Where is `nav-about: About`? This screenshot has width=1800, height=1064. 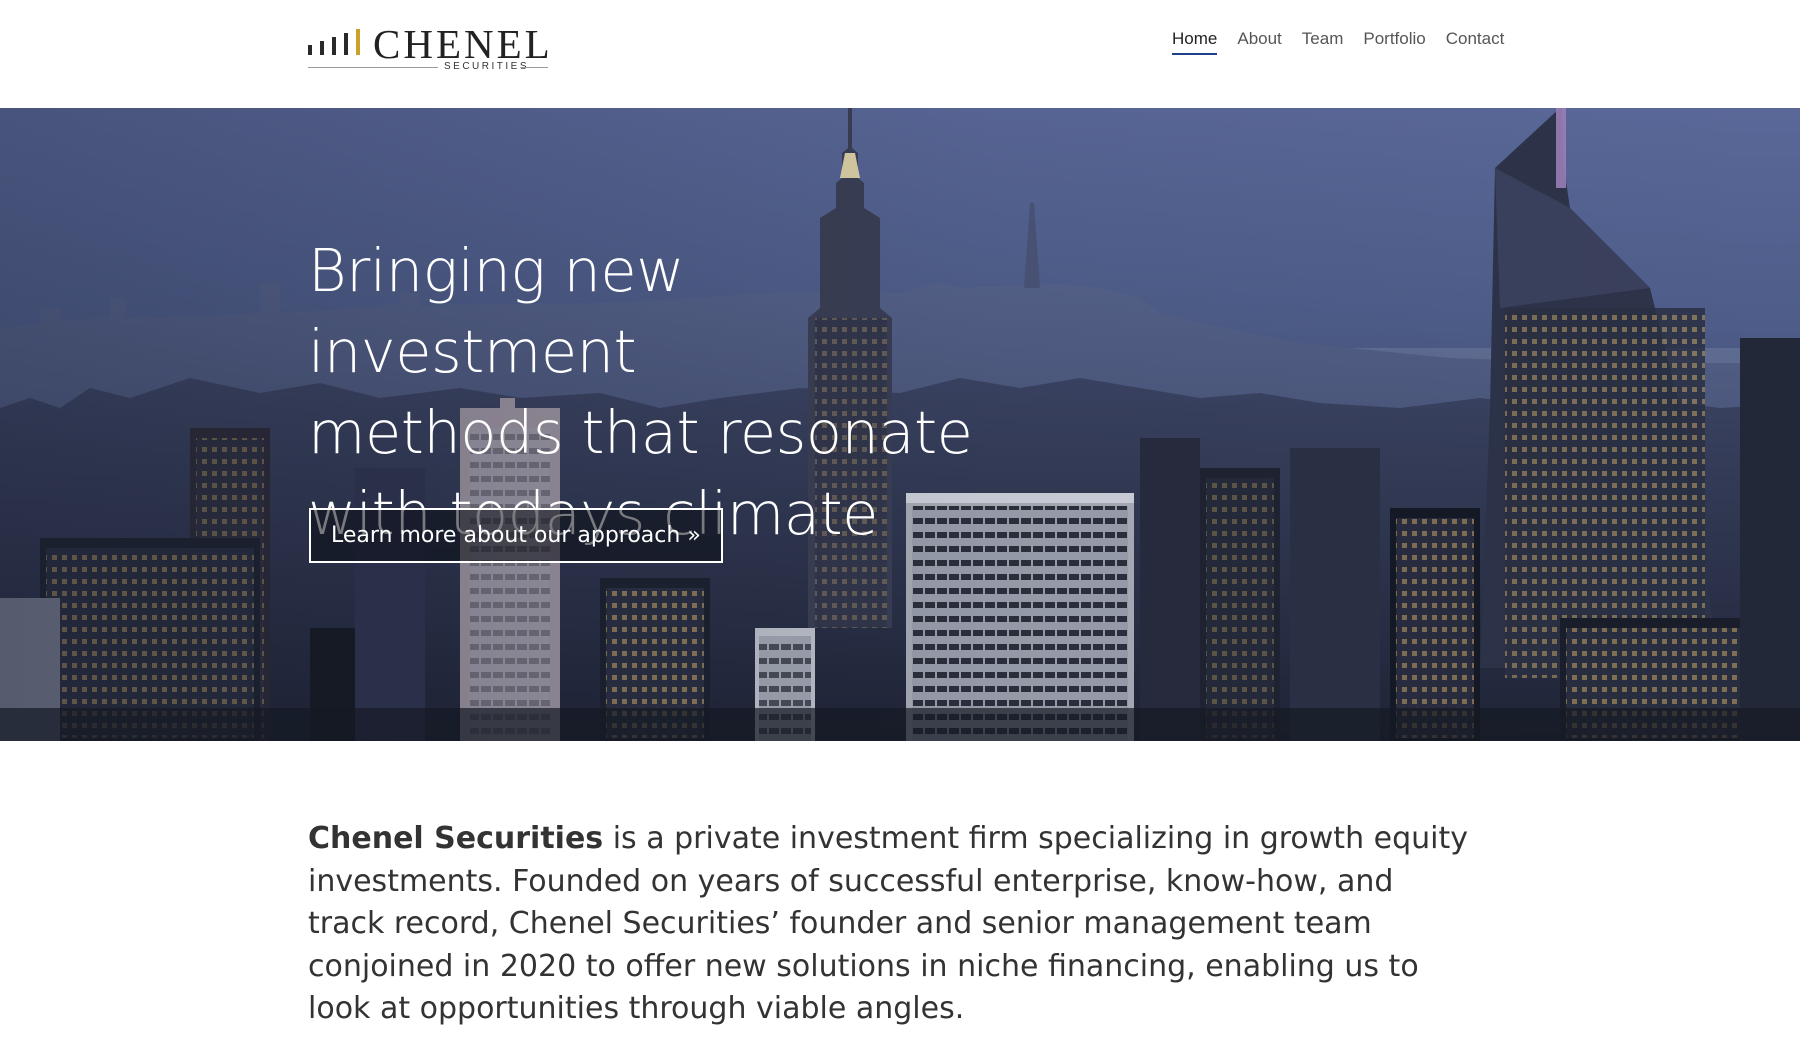 nav-about: About is located at coordinates (1259, 42).